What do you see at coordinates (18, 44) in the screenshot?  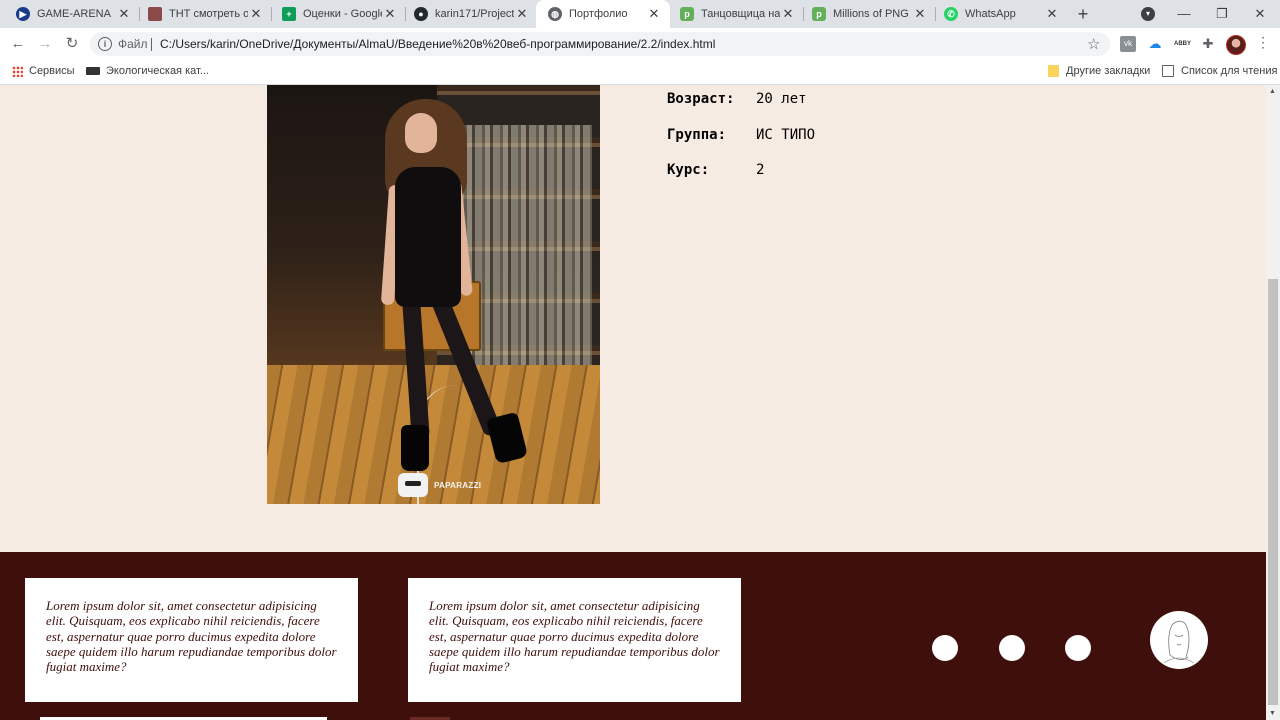 I see `back-arrow-icon: ←` at bounding box center [18, 44].